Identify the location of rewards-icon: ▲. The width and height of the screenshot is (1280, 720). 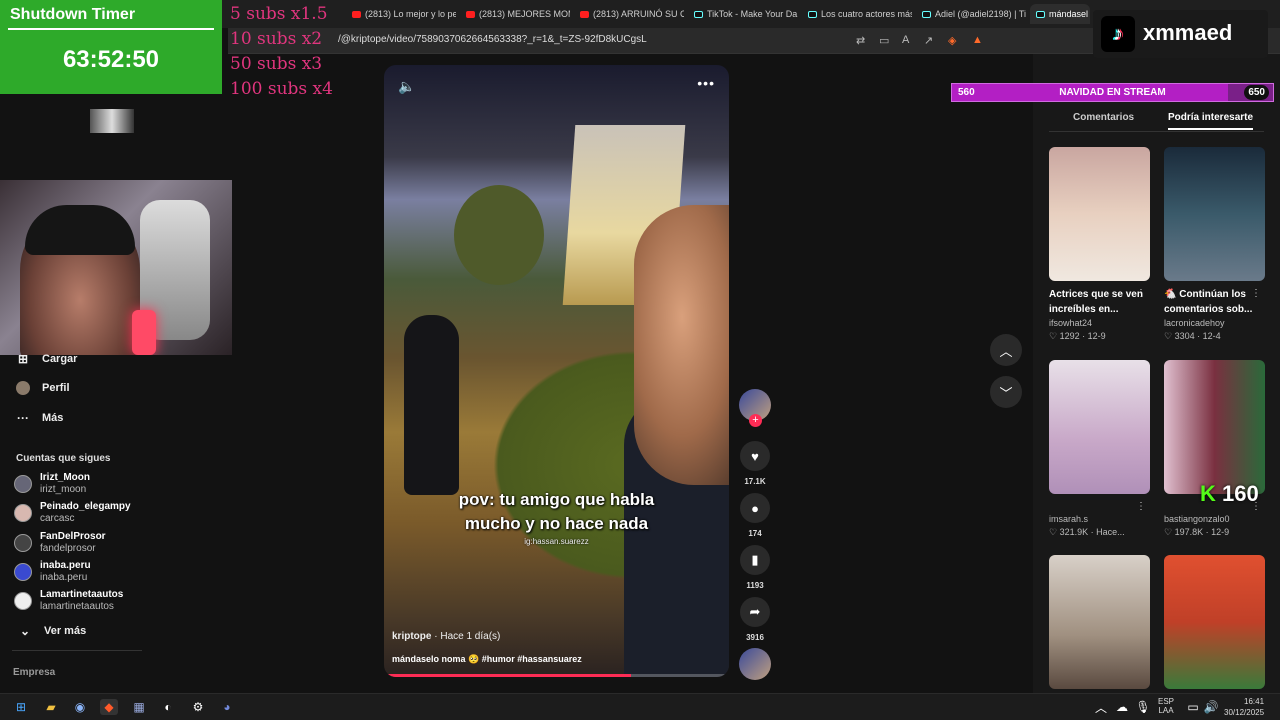
(977, 40).